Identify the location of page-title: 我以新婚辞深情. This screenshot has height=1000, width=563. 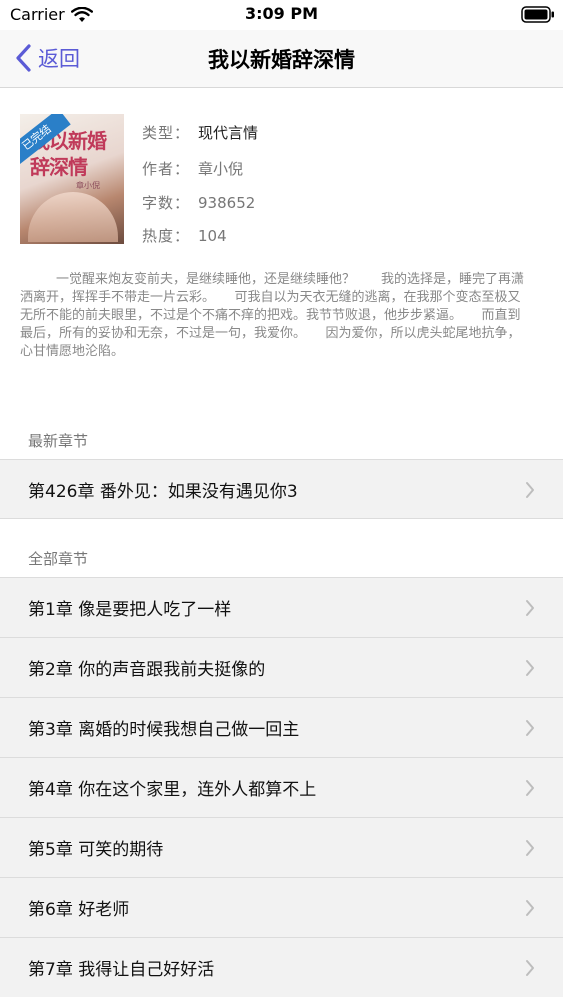
(281, 60).